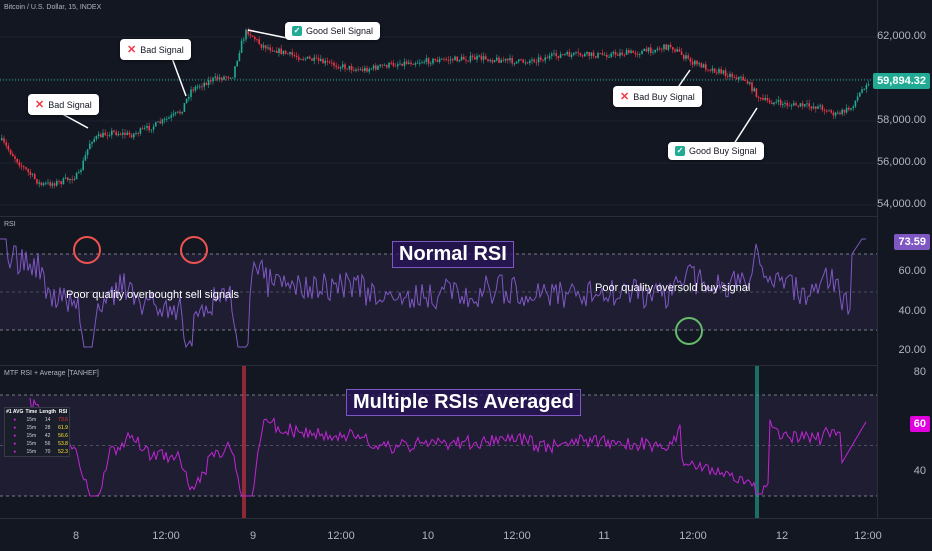 The width and height of the screenshot is (932, 551). Describe the element at coordinates (63, 452) in the screenshot. I see `table-cell: 52.3` at that location.